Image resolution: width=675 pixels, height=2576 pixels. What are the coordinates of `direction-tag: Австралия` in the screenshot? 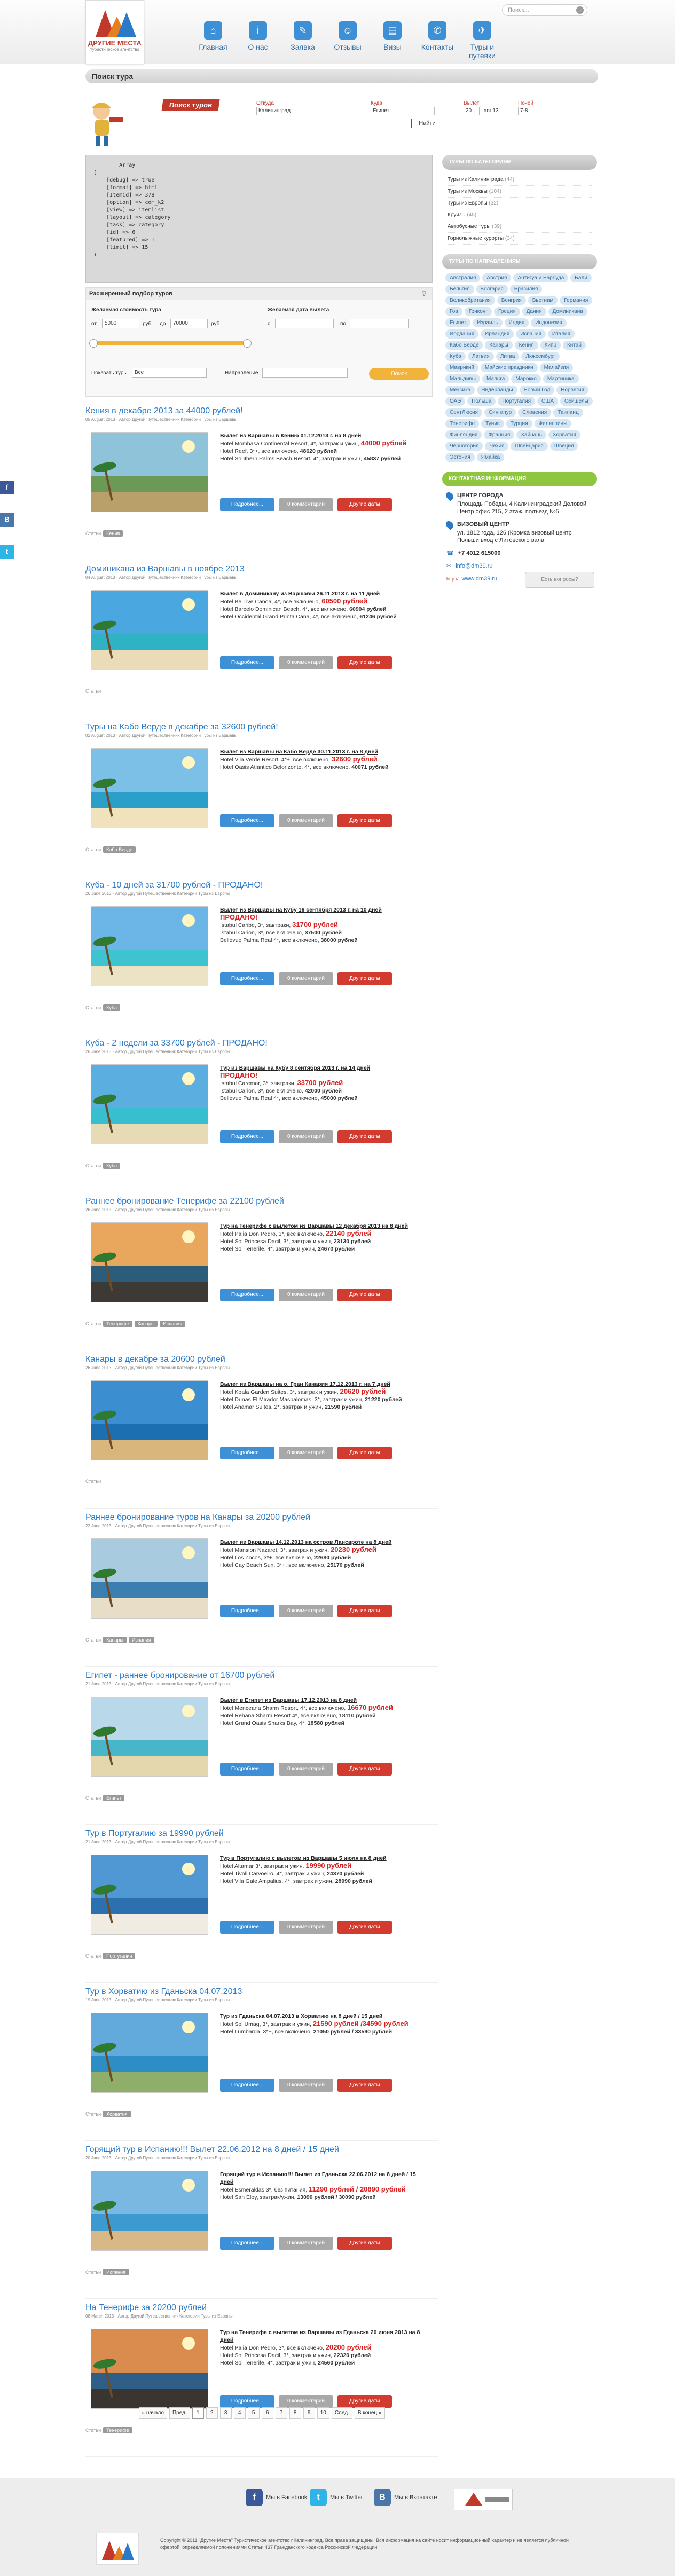 It's located at (463, 277).